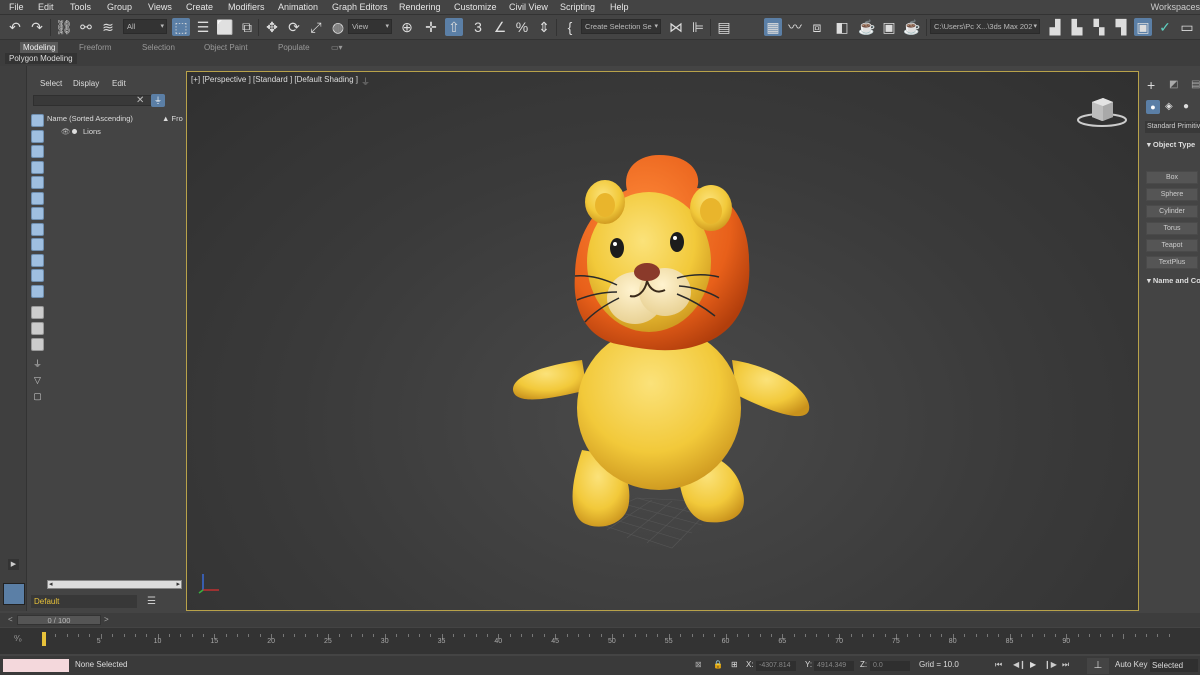  Describe the element at coordinates (776, 666) in the screenshot. I see `x-coord-field: -4307.814` at that location.